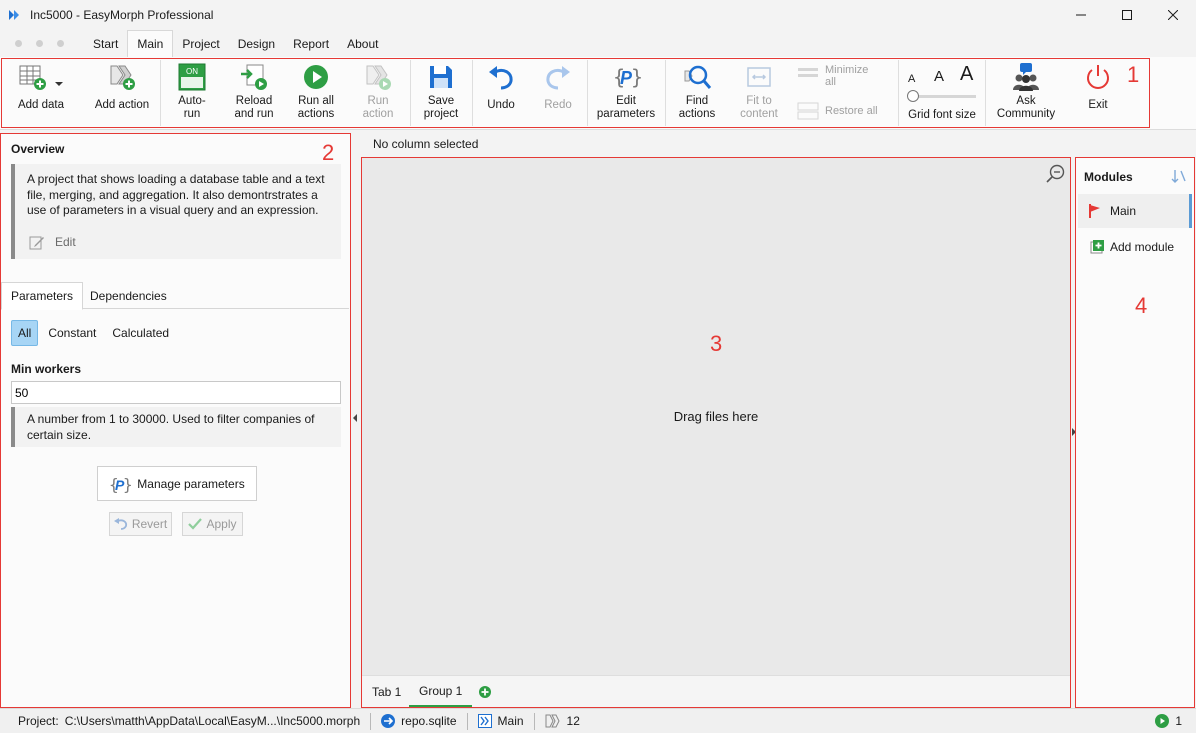  I want to click on fit-to-content-button: Fit to content, so click(759, 93).